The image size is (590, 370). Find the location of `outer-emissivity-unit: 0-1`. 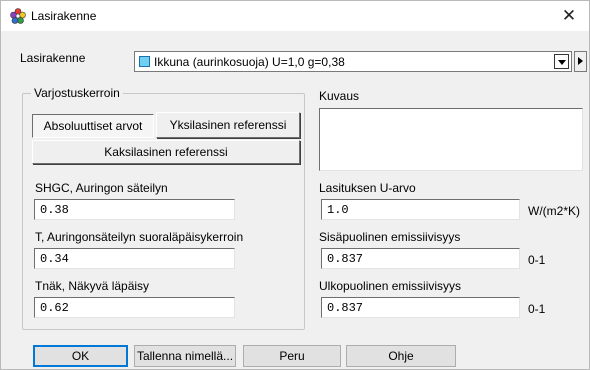

outer-emissivity-unit: 0-1 is located at coordinates (537, 309).